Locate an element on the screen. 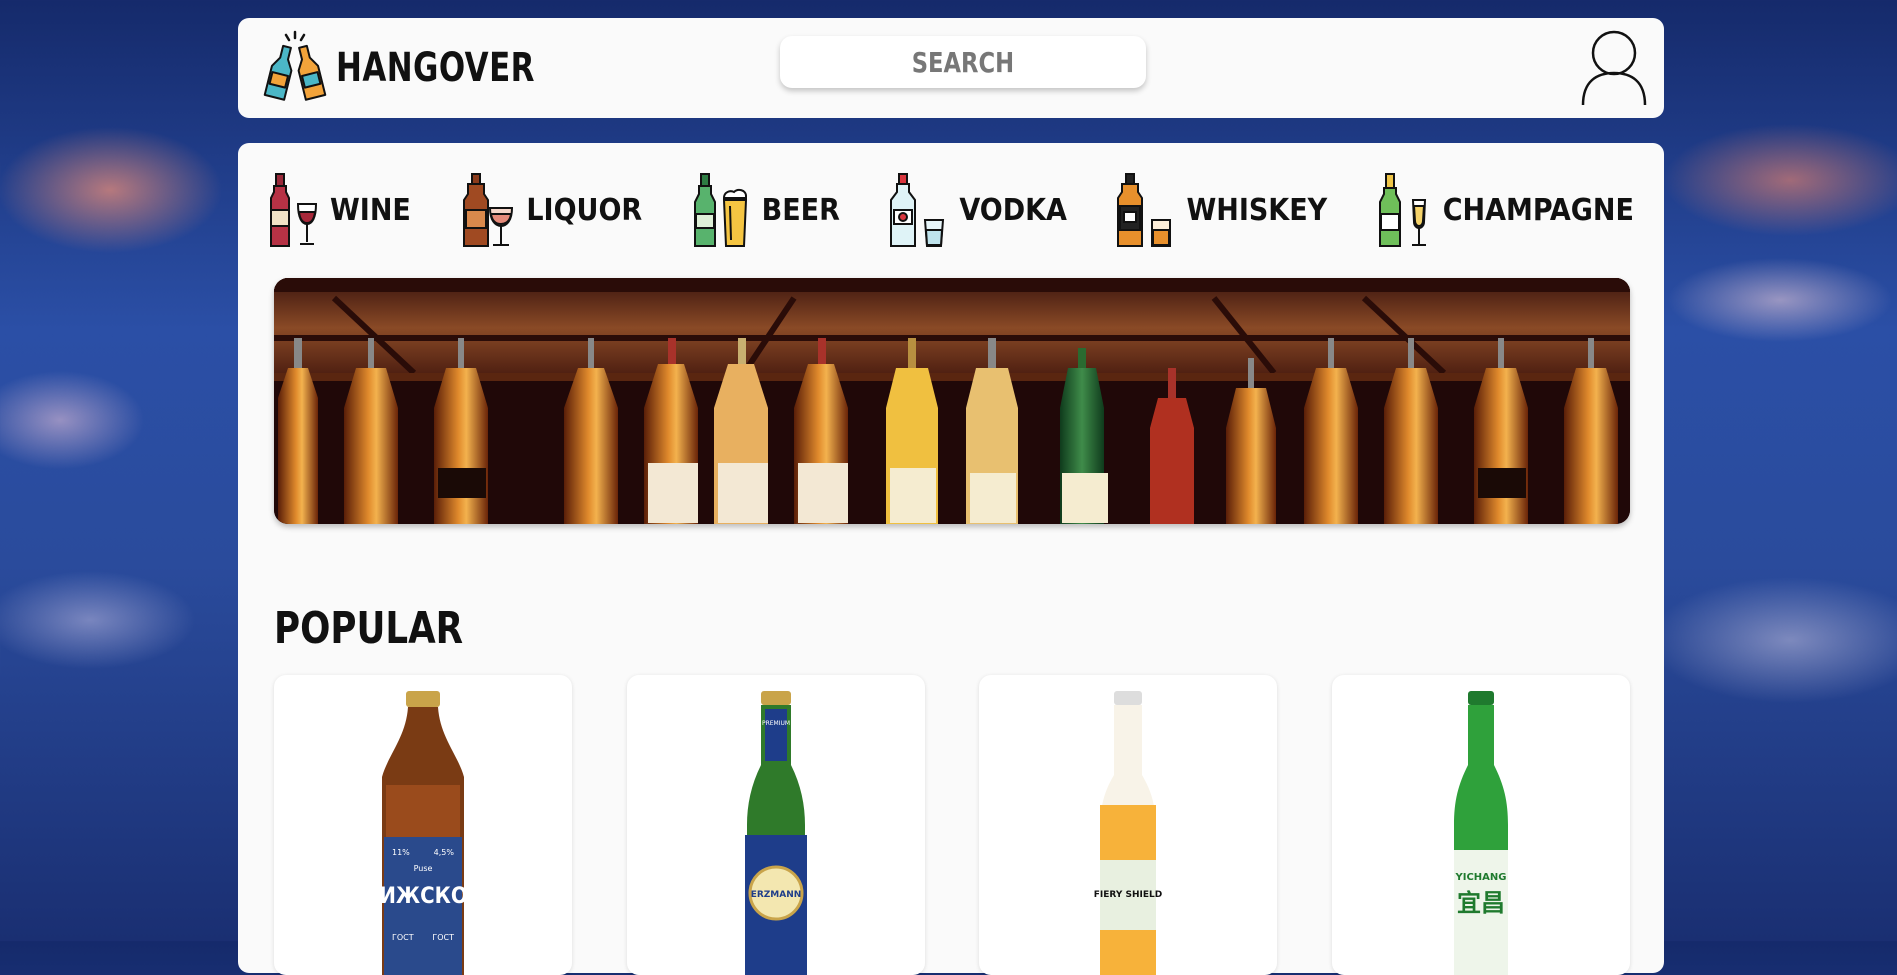  category-label: CHAMPAGNE is located at coordinates (1538, 210).